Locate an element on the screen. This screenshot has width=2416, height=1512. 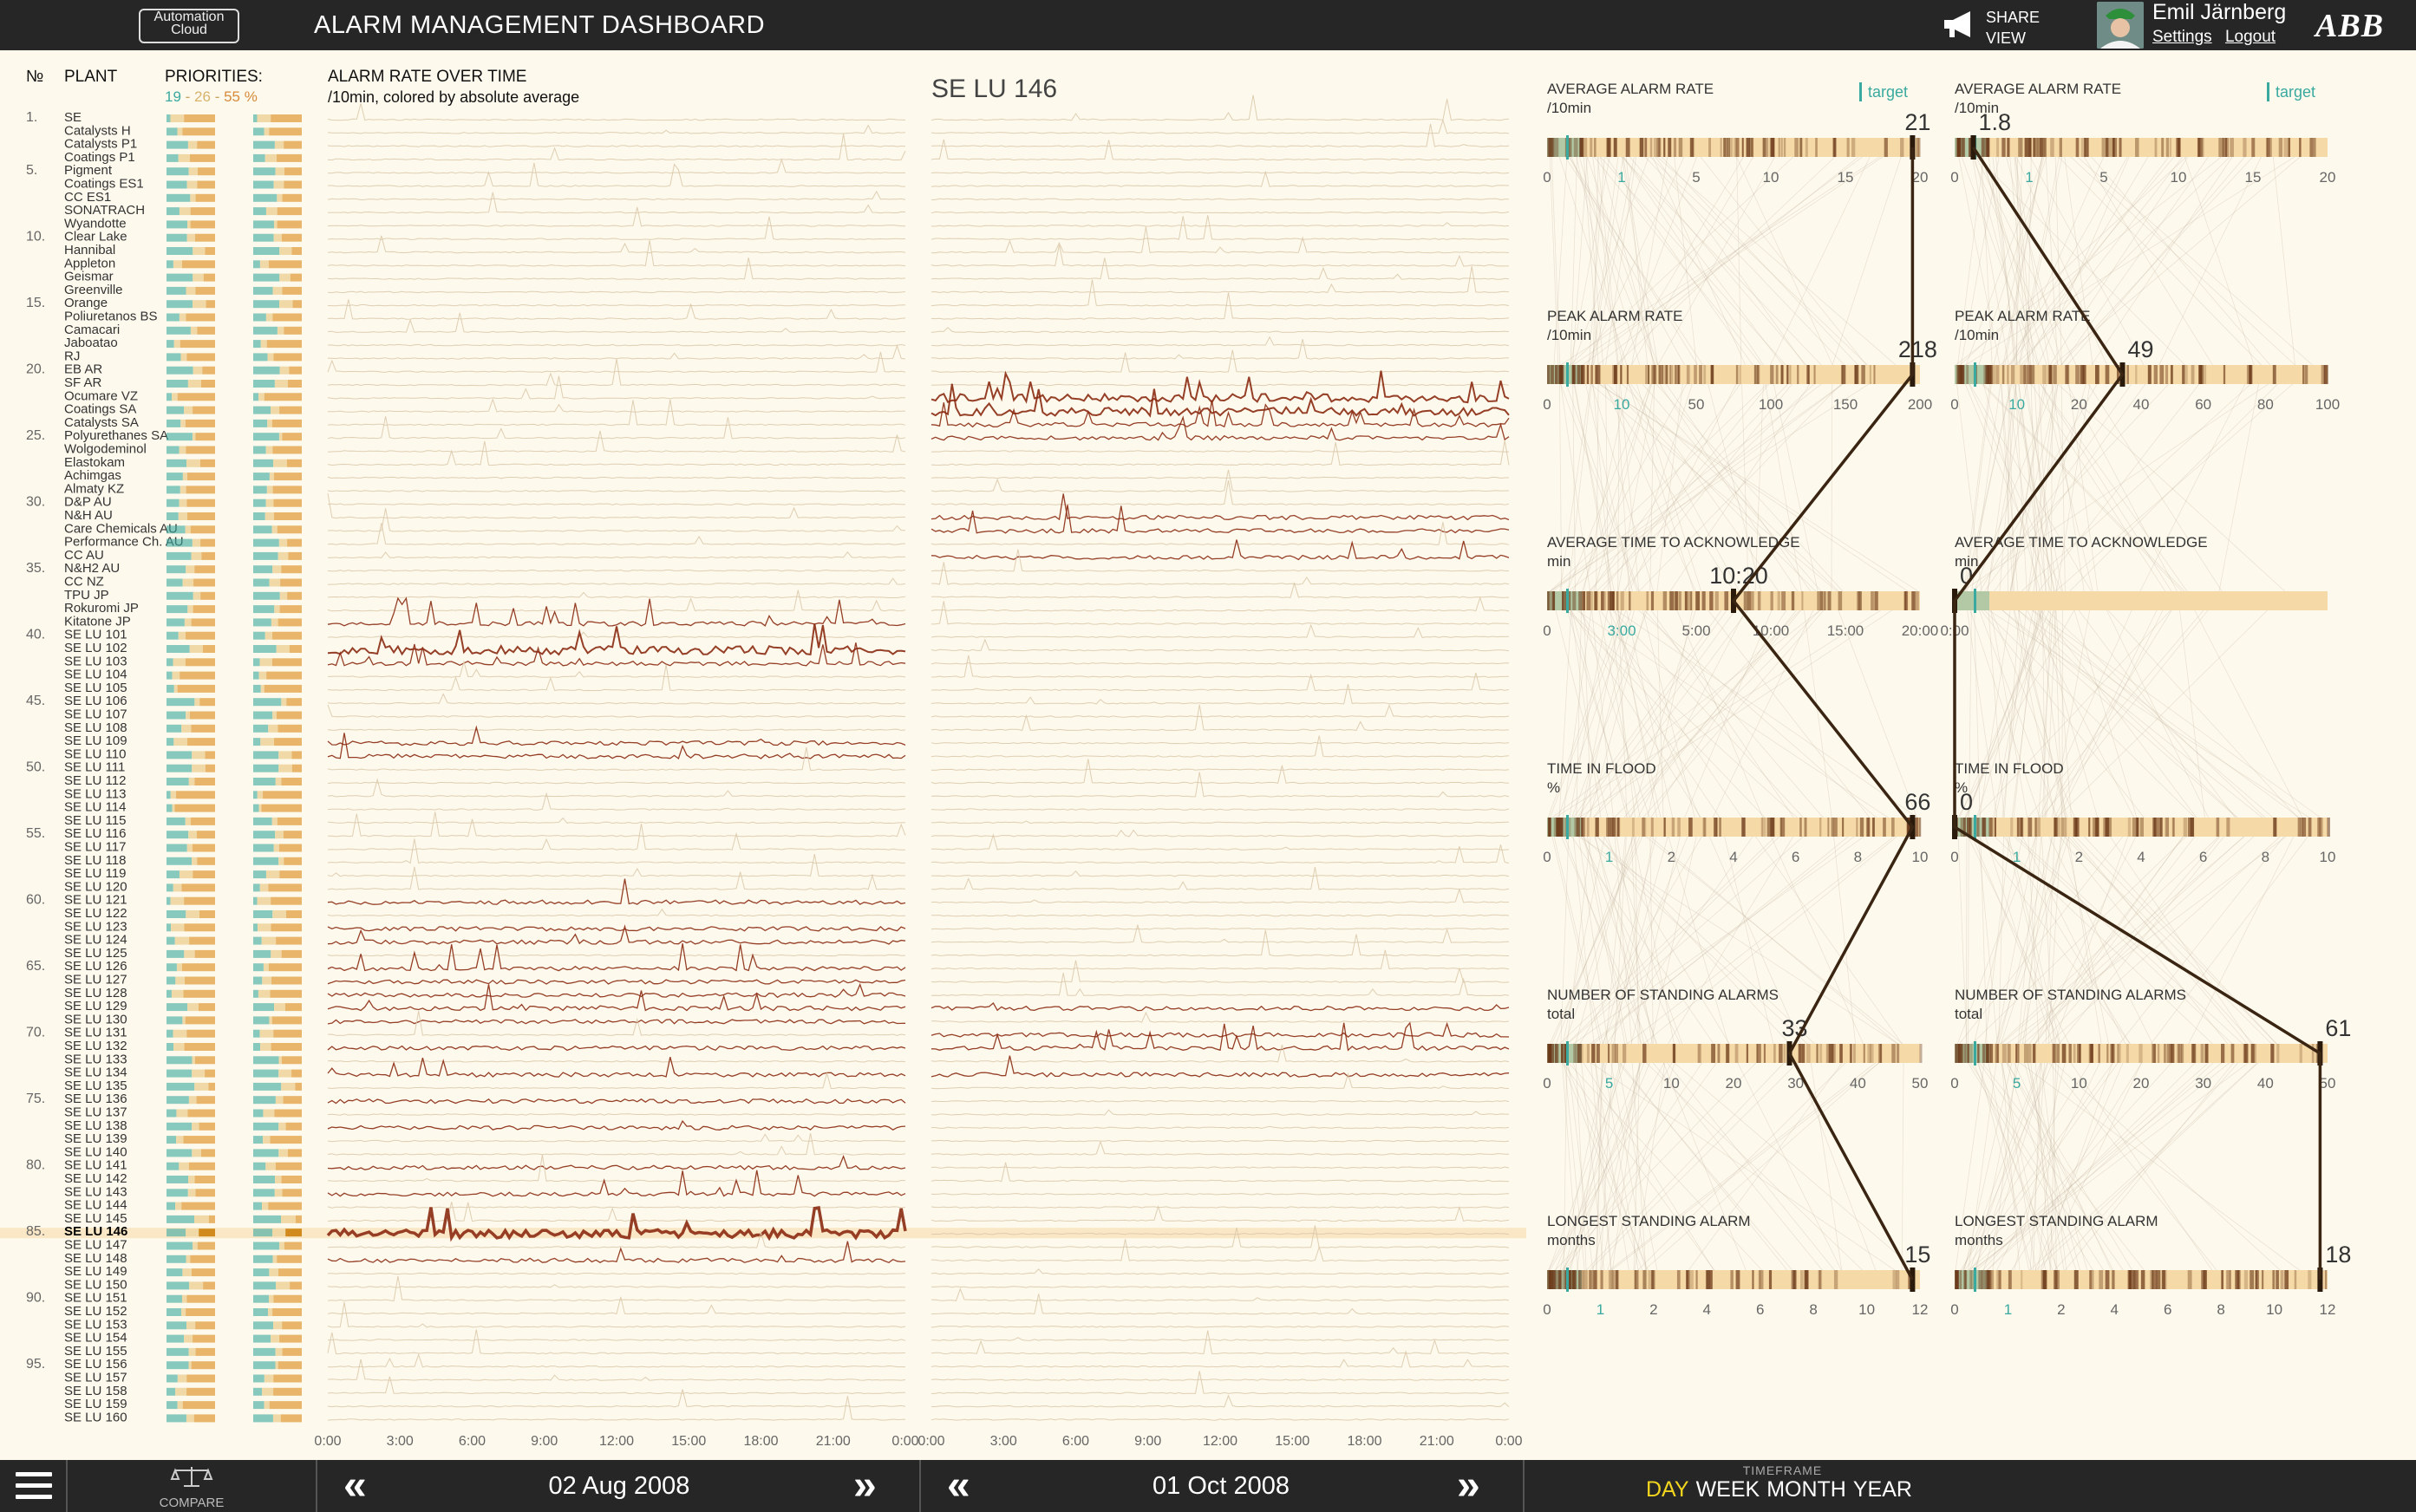
timeframe-day: DAY is located at coordinates (1668, 1489).